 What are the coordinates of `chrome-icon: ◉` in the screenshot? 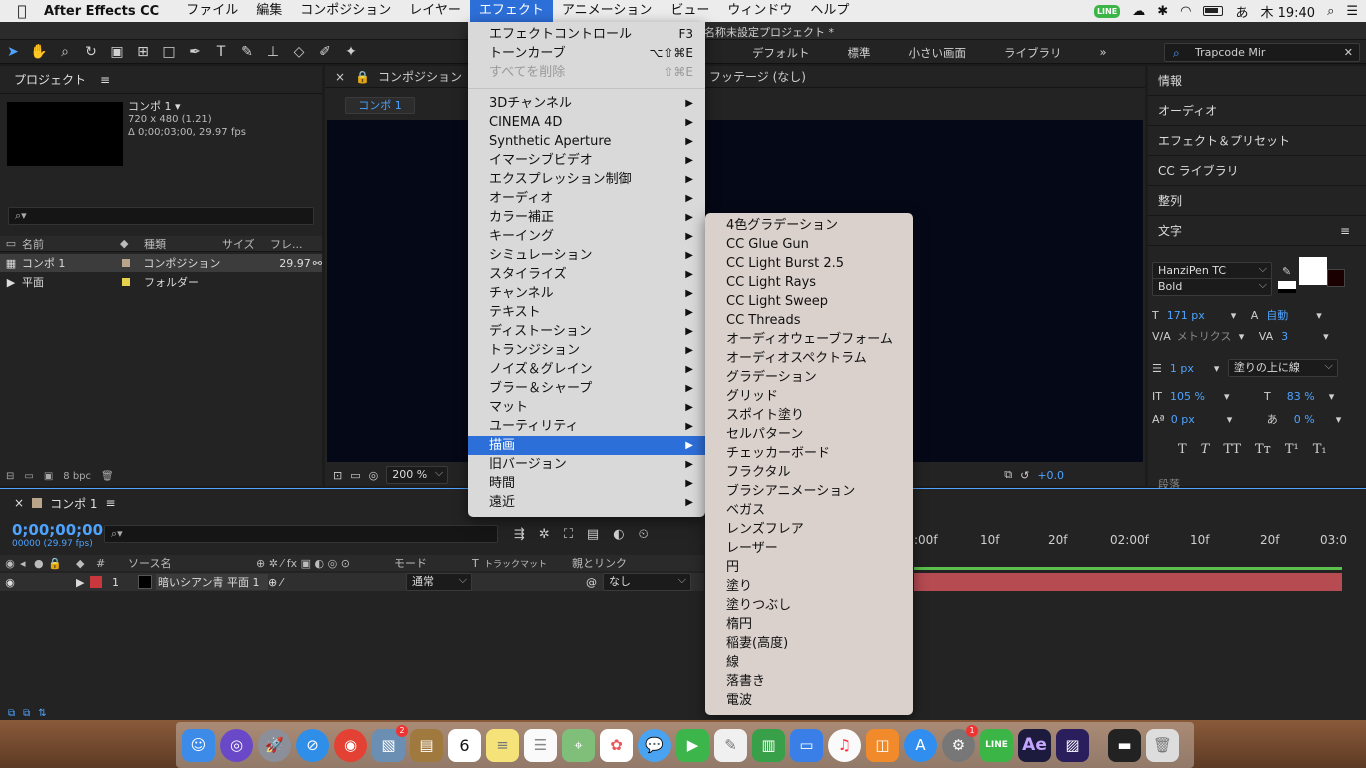 It's located at (350, 745).